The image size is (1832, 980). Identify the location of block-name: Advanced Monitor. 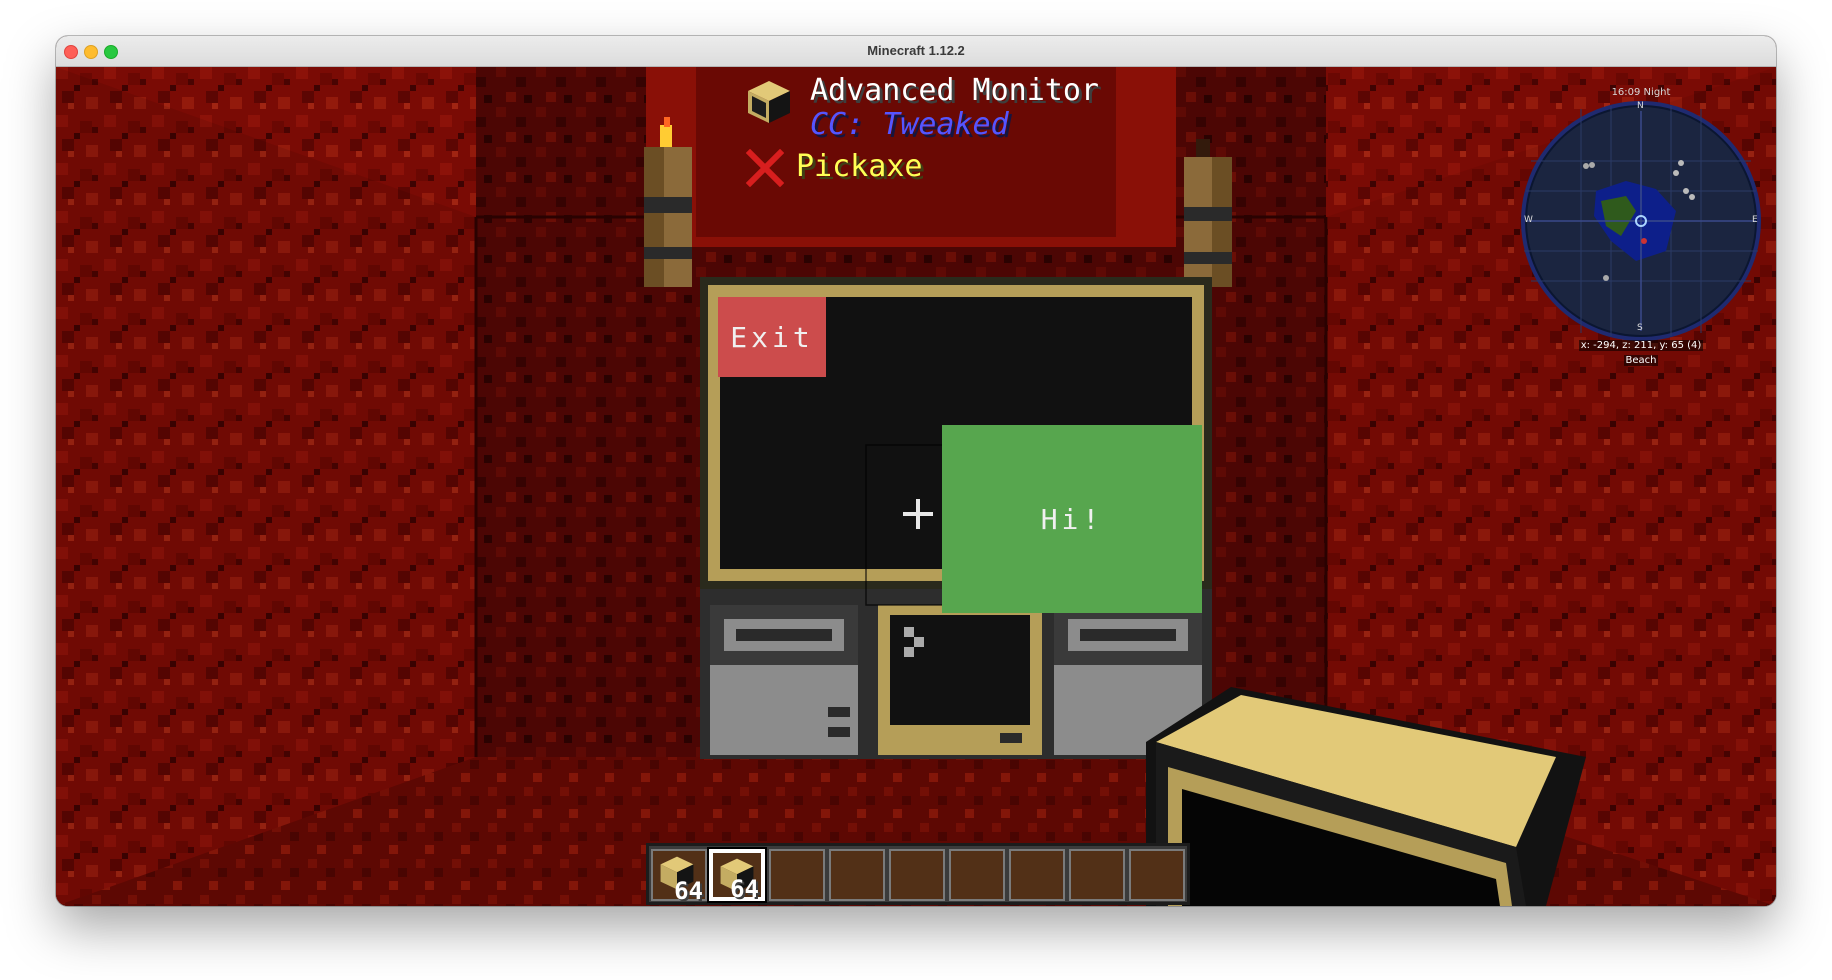
(954, 90).